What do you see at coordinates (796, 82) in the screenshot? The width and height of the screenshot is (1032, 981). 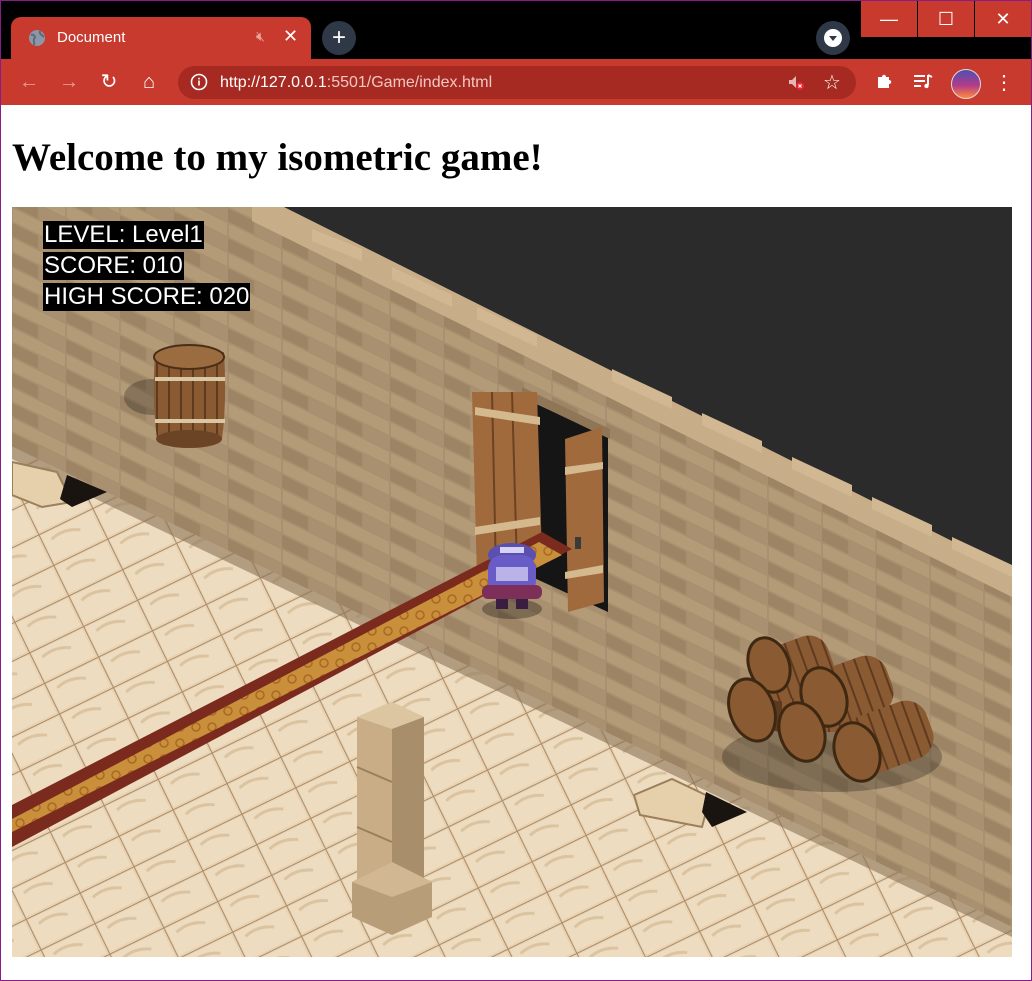 I see `sound-blocked-icon` at bounding box center [796, 82].